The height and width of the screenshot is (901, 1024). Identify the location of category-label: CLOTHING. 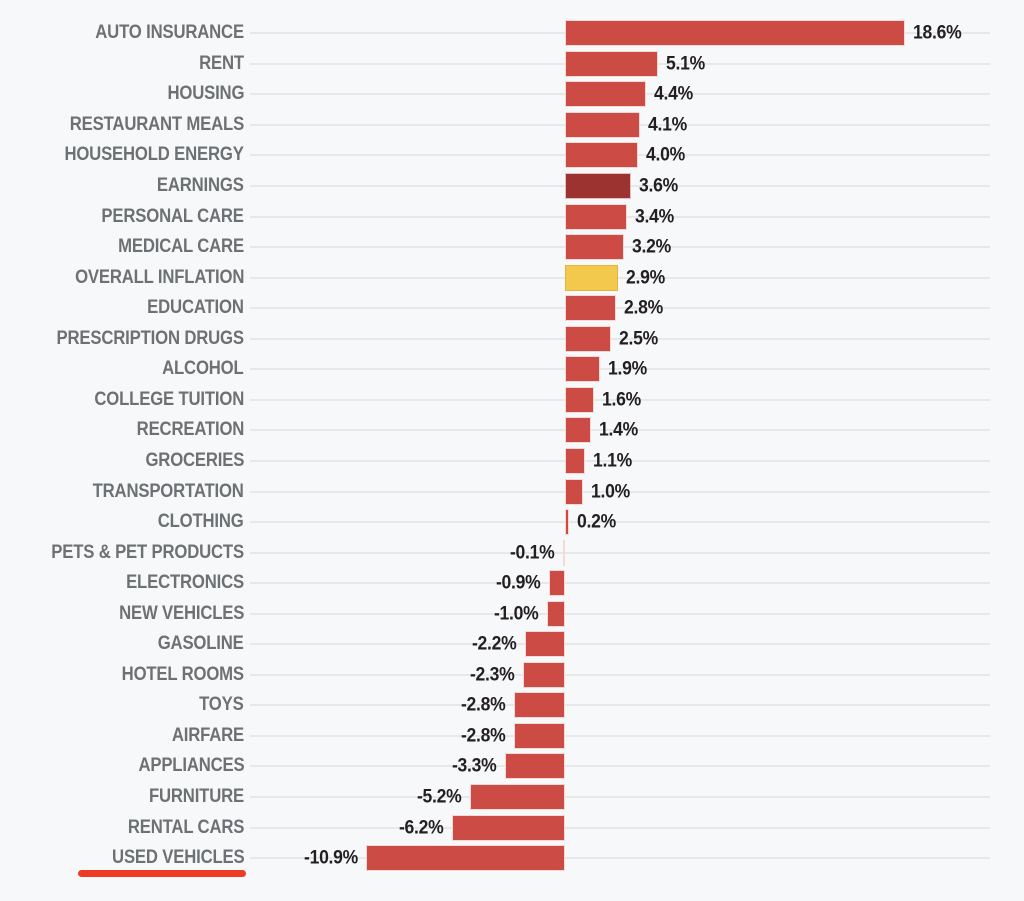
(201, 522).